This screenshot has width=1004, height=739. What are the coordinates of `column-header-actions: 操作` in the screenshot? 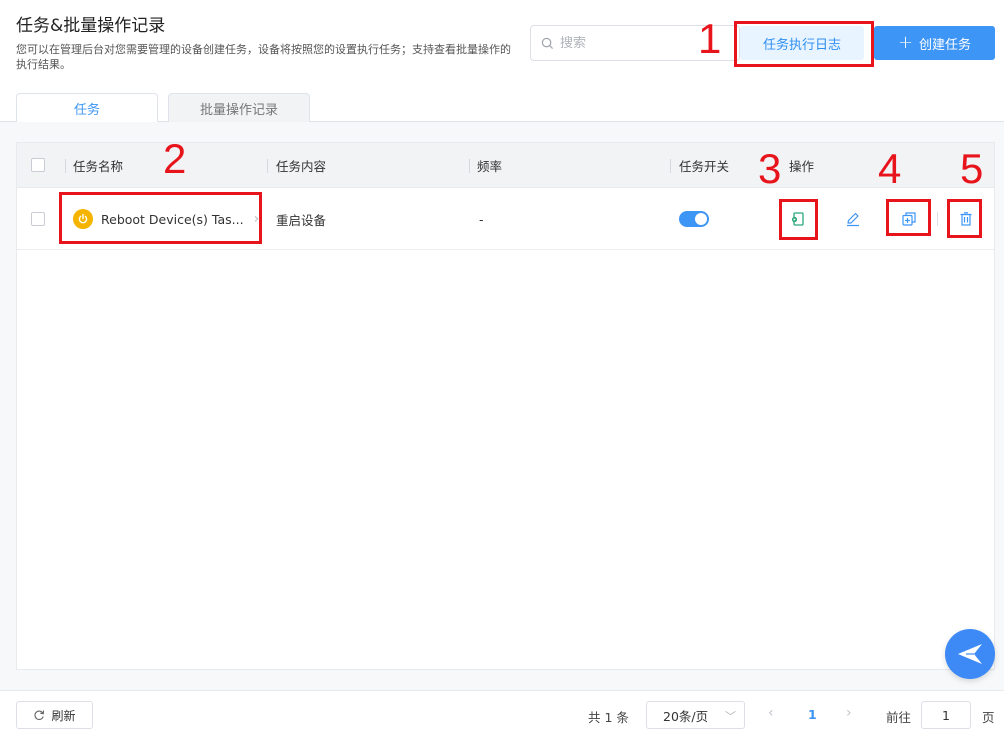 It's located at (802, 166).